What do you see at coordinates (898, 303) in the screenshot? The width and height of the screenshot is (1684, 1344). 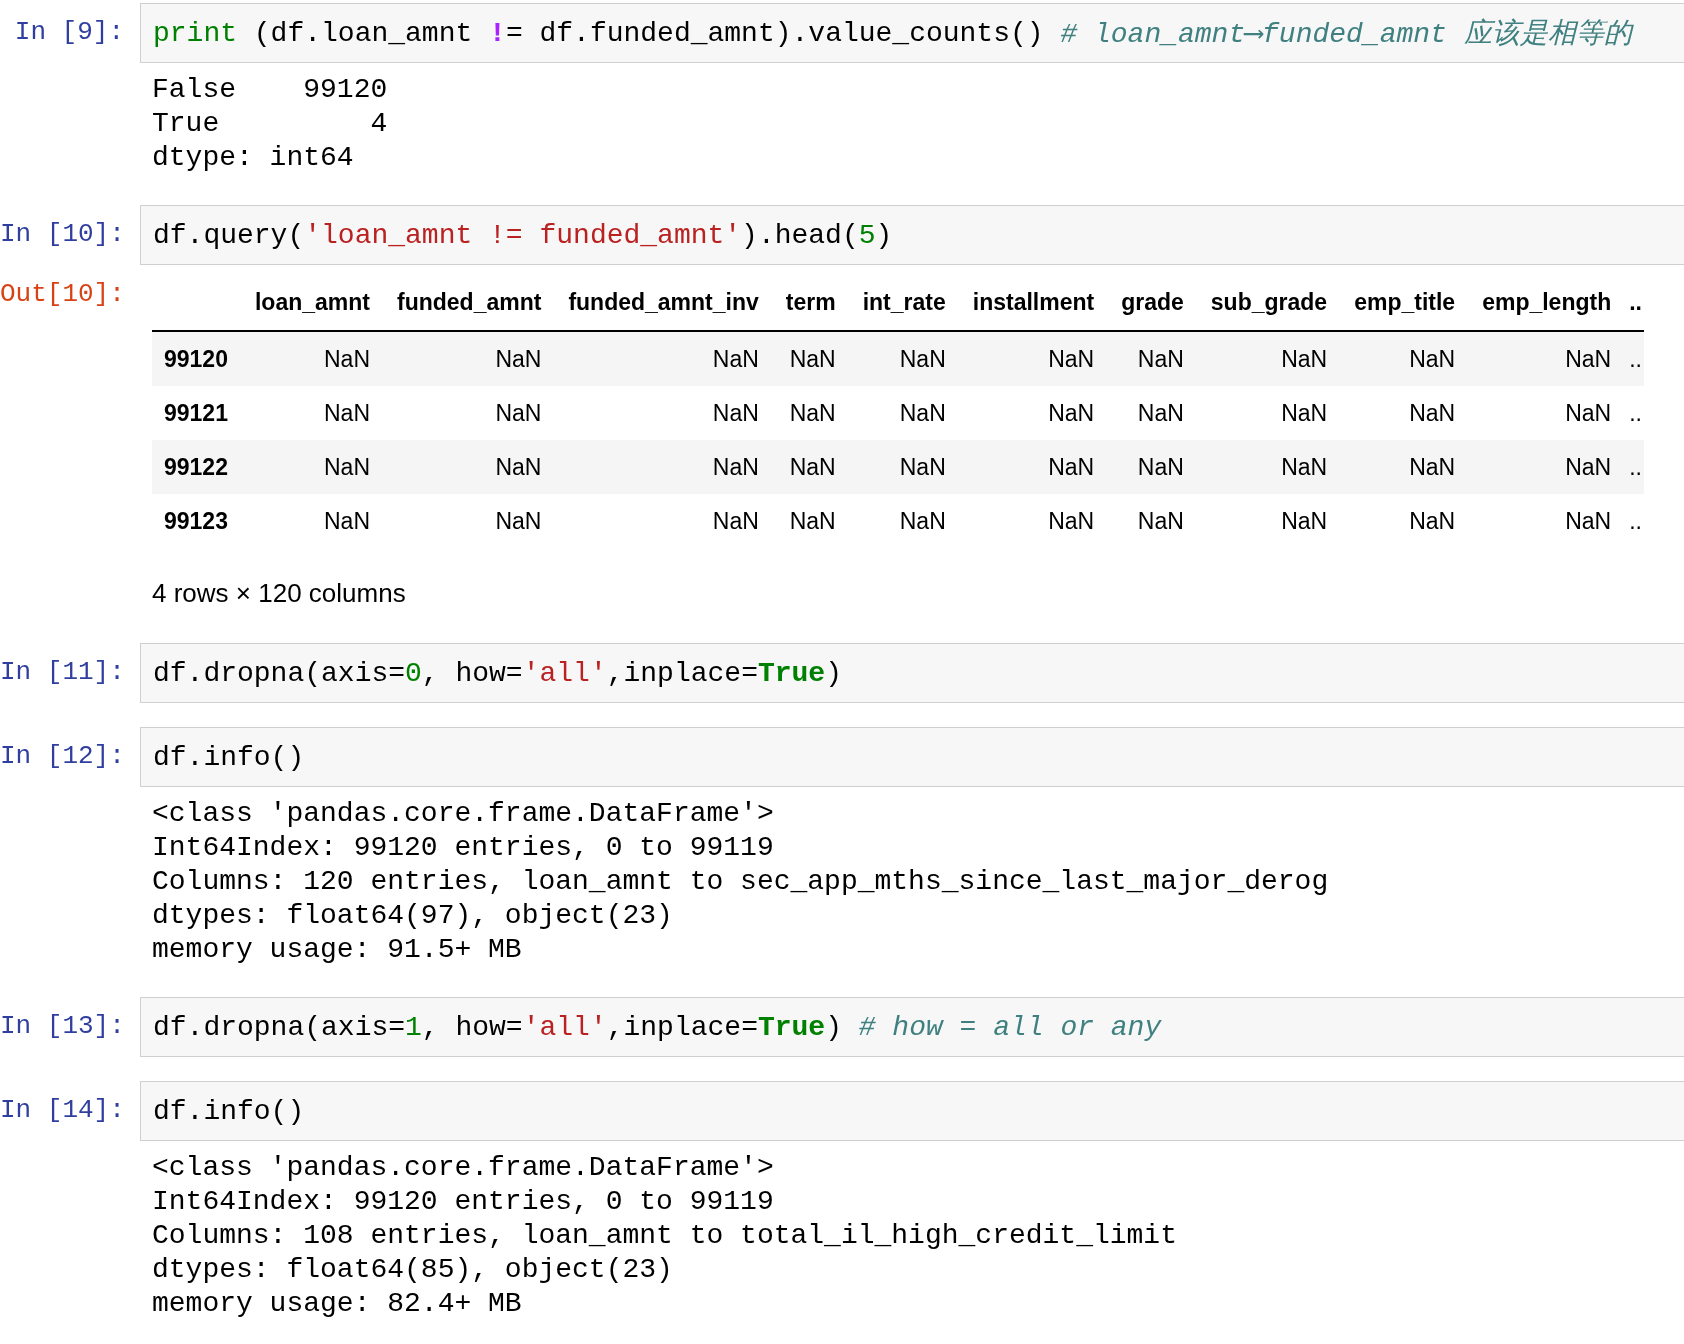 I see `column-header: int_rate` at bounding box center [898, 303].